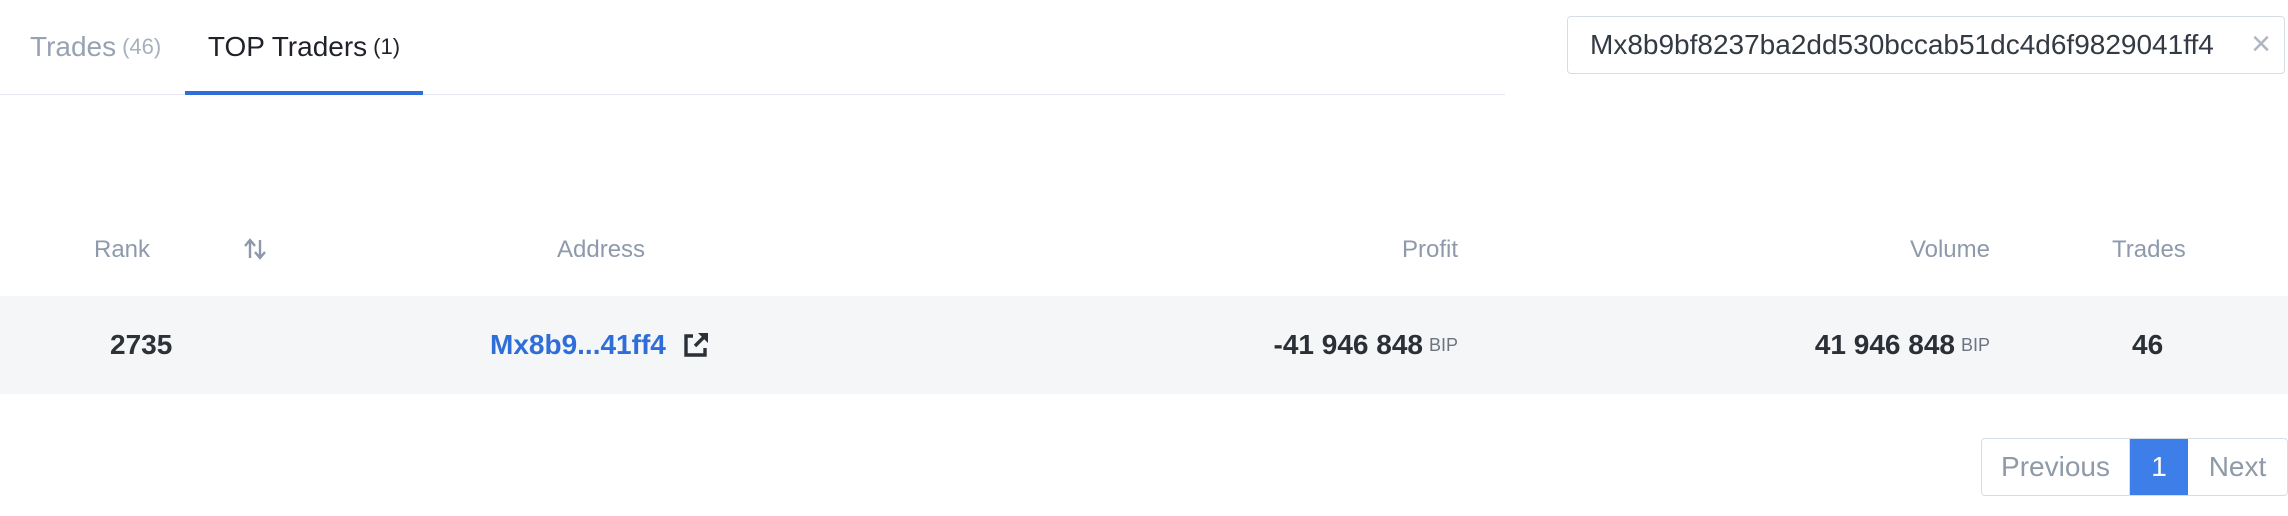 The image size is (2288, 516). What do you see at coordinates (2149, 249) in the screenshot?
I see `column-header-trades: Trades` at bounding box center [2149, 249].